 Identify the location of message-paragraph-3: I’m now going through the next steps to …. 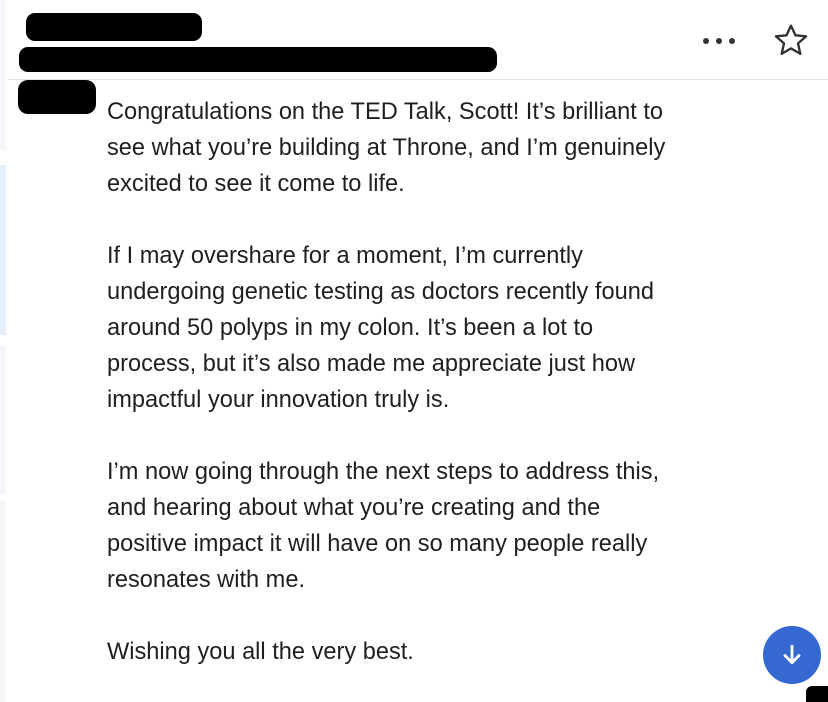
(383, 526).